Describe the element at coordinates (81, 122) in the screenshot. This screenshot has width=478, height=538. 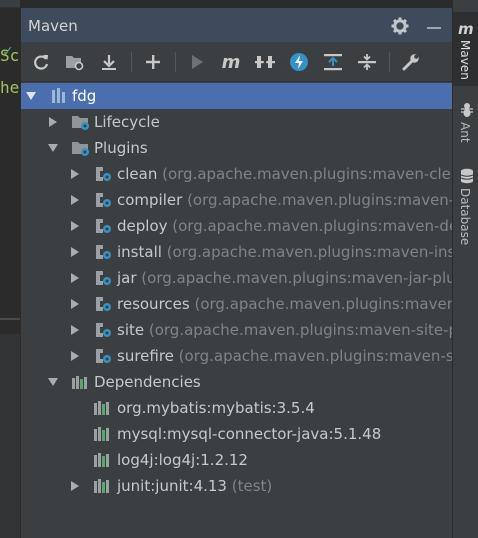
I see `lifecycle-folder-icon` at that location.